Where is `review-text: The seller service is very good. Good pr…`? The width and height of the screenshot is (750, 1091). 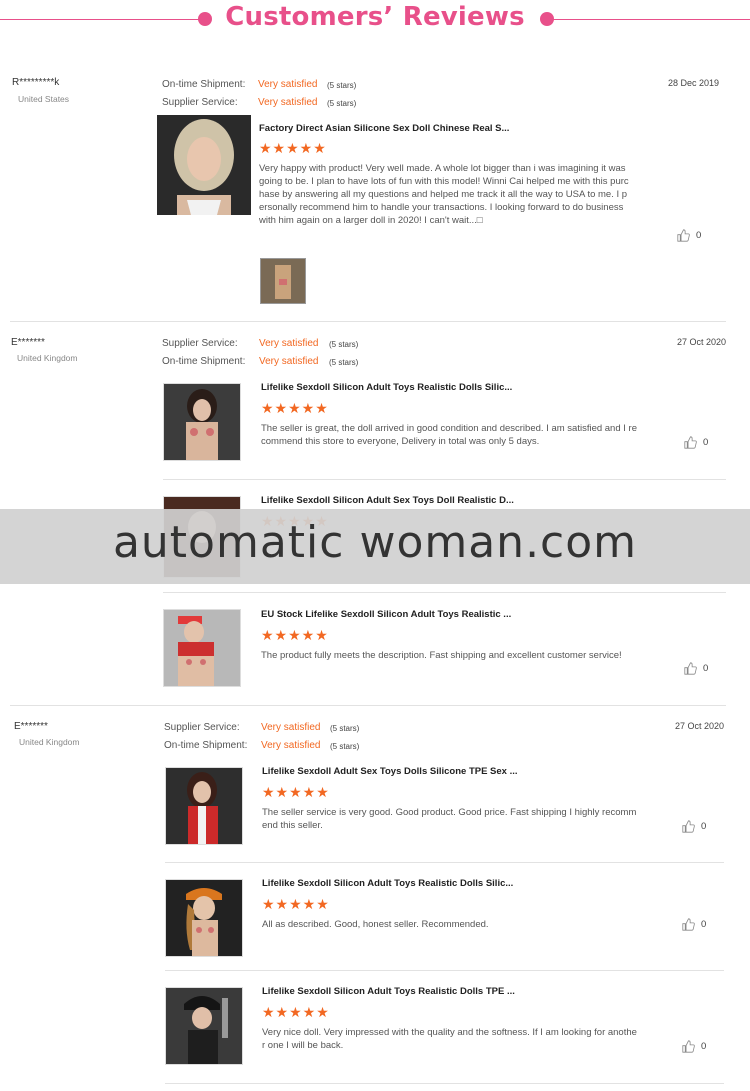 review-text: The seller service is very good. Good pr… is located at coordinates (449, 819).